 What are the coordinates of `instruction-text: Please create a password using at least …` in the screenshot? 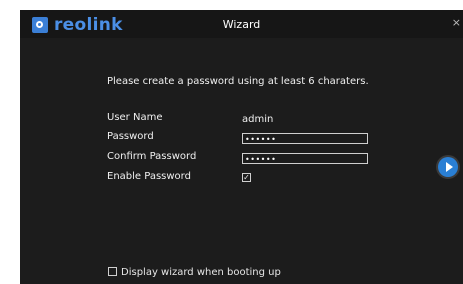 It's located at (238, 81).